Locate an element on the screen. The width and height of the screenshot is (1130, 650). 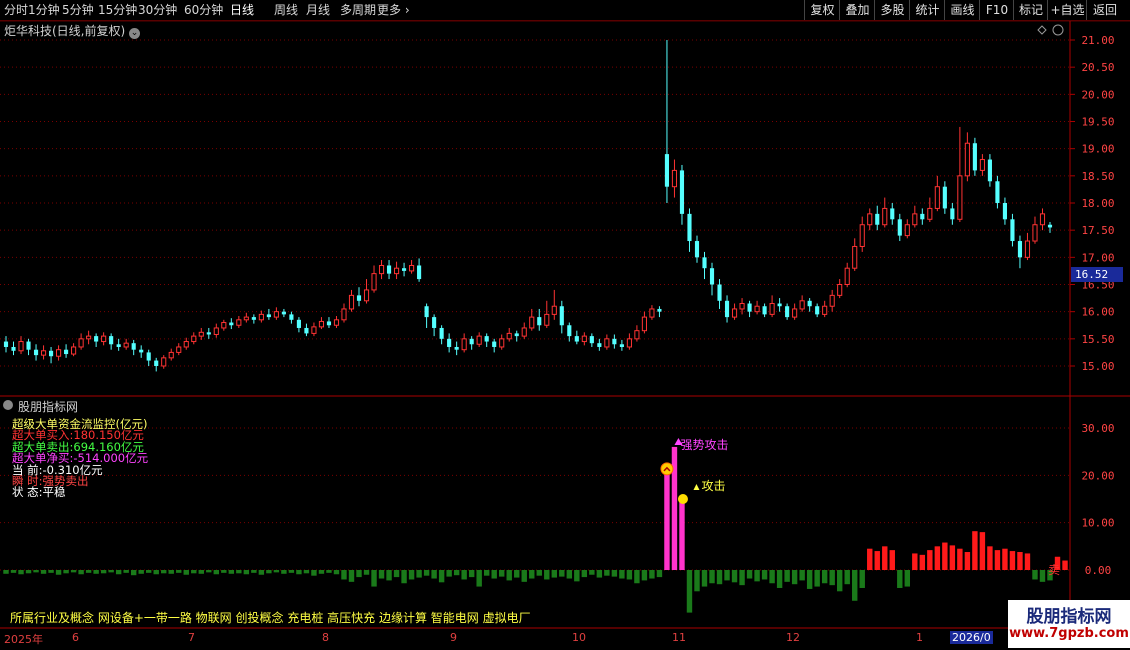
indicator-line-6: 状 态:平稳 is located at coordinates (39, 492).